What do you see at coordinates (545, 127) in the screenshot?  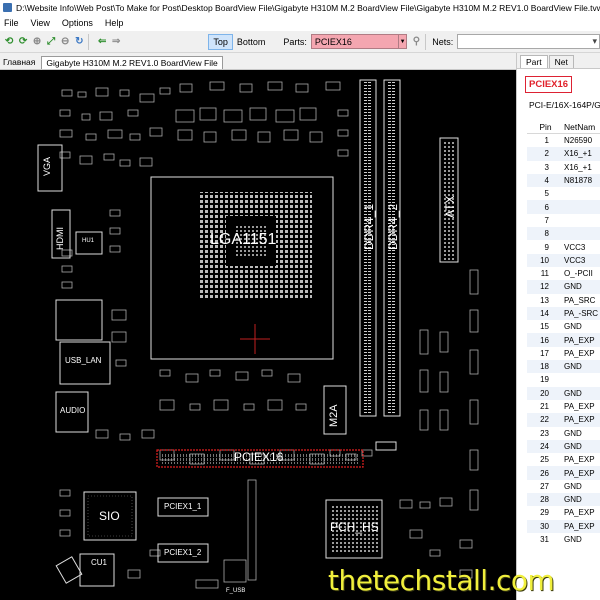 I see `column-header-pin: Pin` at bounding box center [545, 127].